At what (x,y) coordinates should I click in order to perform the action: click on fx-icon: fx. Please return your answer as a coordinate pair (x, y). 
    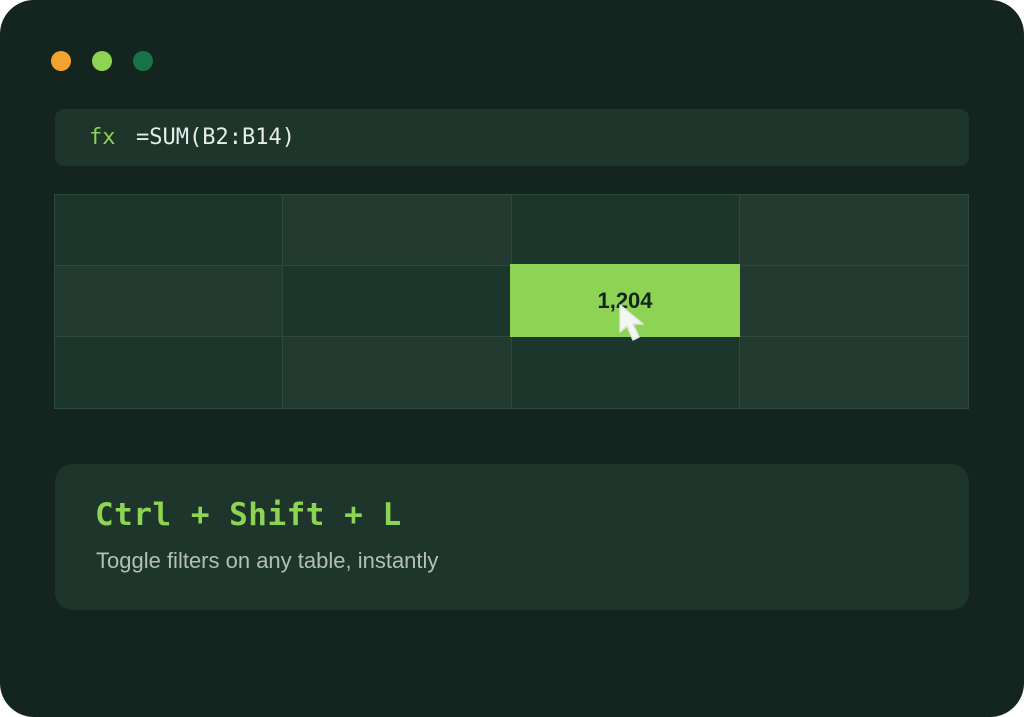
    Looking at the image, I should click on (102, 137).